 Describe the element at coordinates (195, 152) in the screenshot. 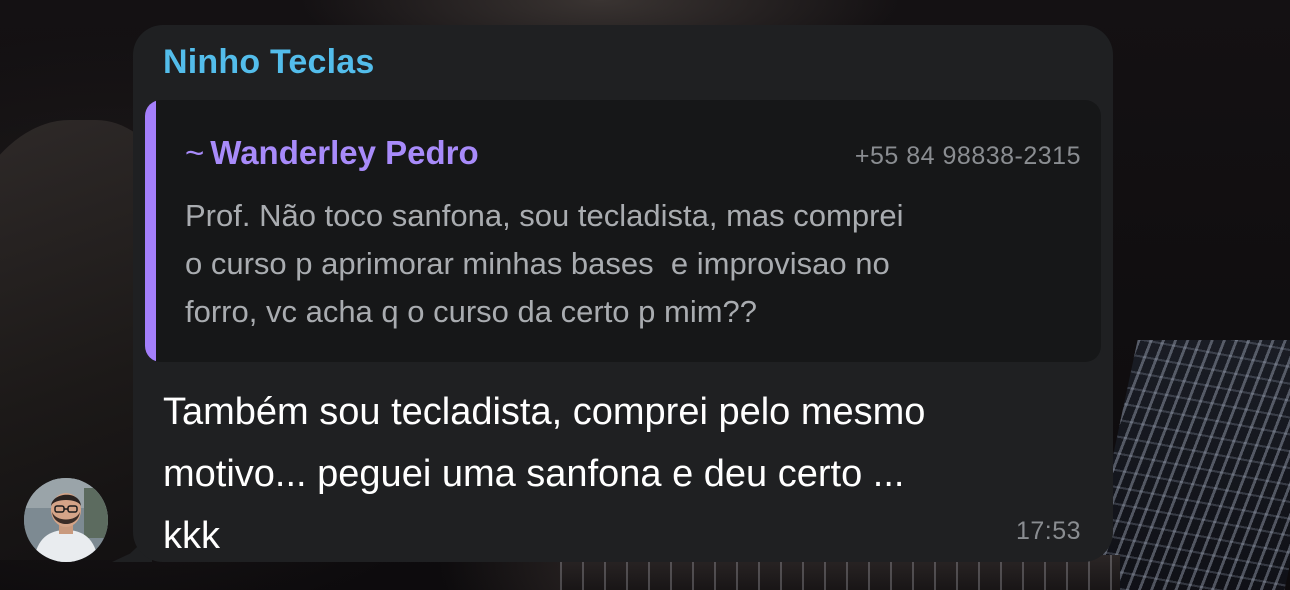

I see `quote-author-tilde: ~` at that location.